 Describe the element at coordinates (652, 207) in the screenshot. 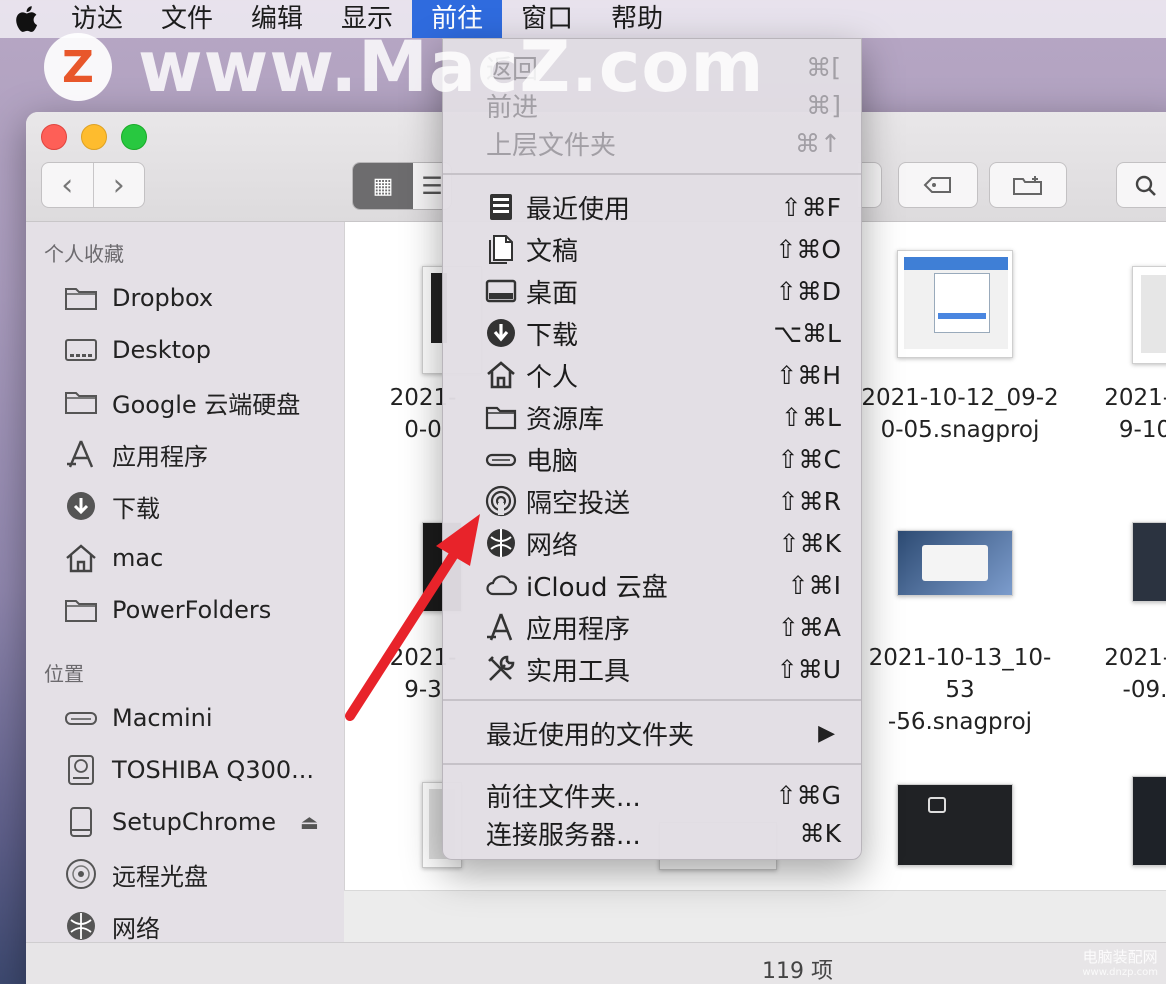

I see `menu-item-recents: 最近使用 ⇧⌘F` at that location.